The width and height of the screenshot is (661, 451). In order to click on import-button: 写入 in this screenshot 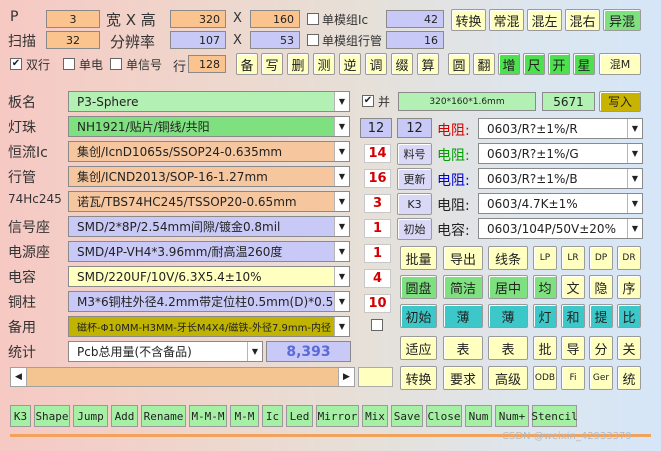, I will do `click(620, 101)`.